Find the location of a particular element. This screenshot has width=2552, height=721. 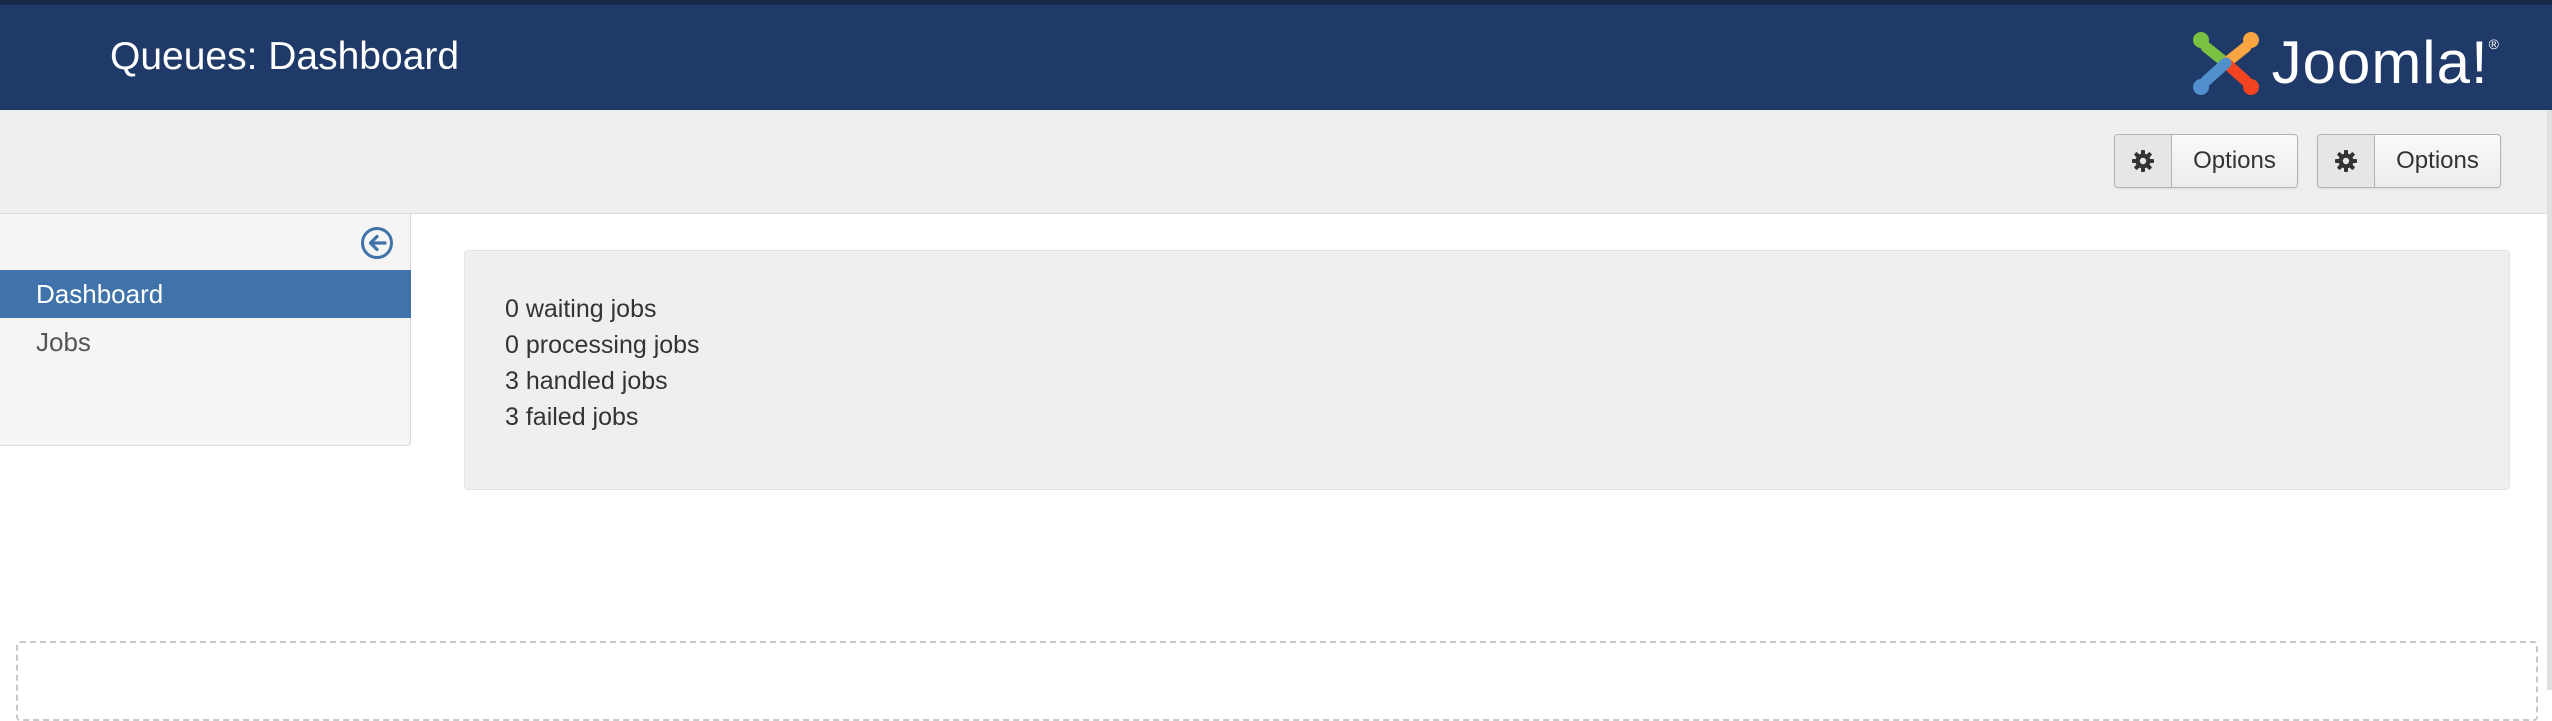

handled-jobs-count: 3 handled jobs is located at coordinates (586, 381).